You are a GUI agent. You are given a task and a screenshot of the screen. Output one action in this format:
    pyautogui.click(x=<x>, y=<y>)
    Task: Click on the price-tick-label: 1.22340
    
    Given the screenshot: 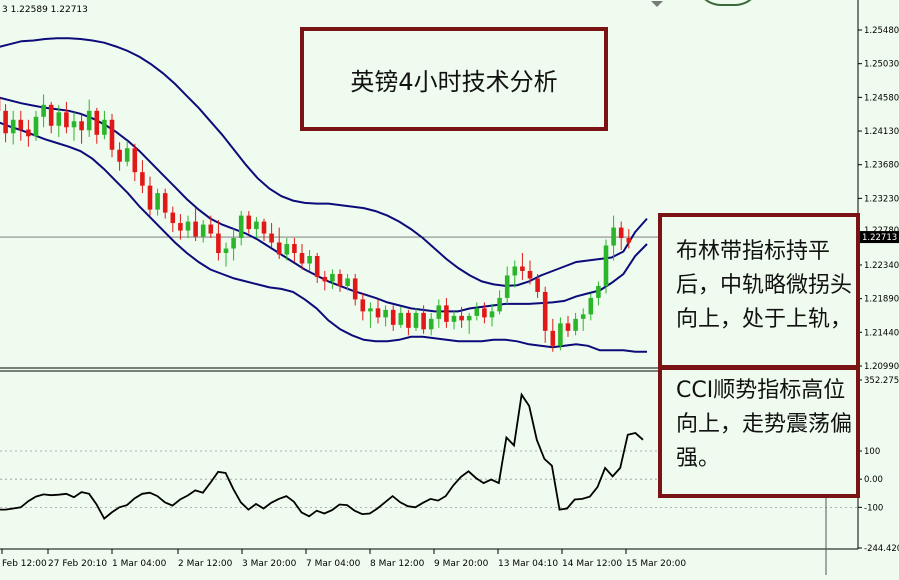 What is the action you would take?
    pyautogui.click(x=881, y=266)
    